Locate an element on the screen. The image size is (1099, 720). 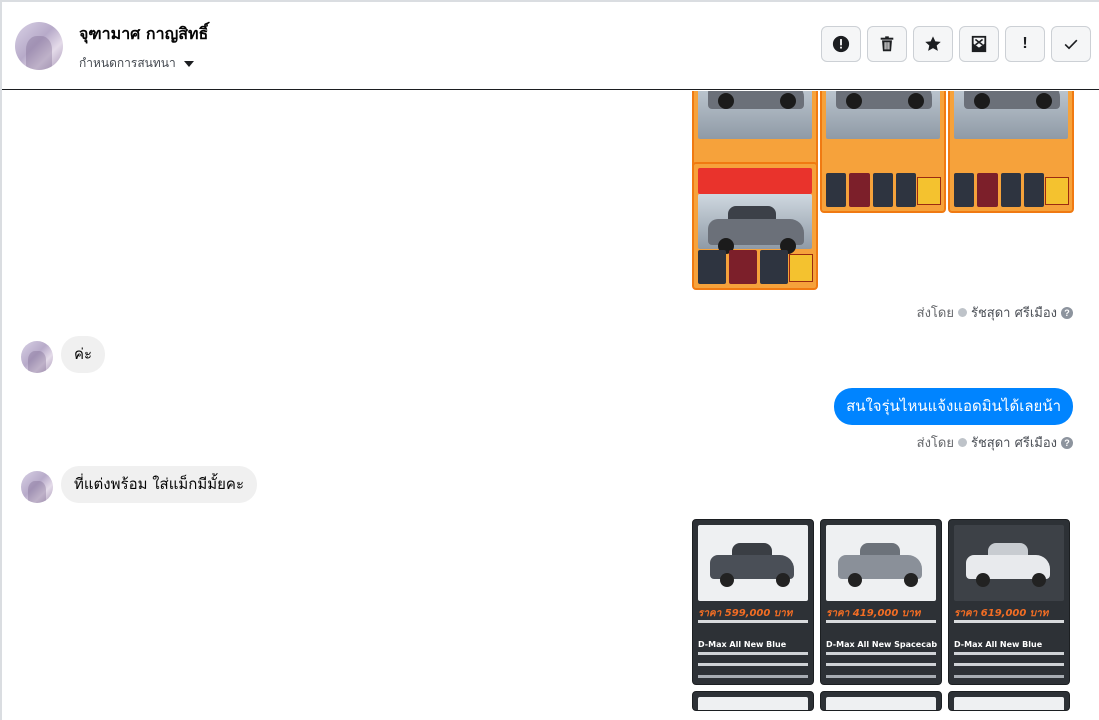
contact-name: จุฑามาศ กาญสิทธิ์ is located at coordinates (143, 34).